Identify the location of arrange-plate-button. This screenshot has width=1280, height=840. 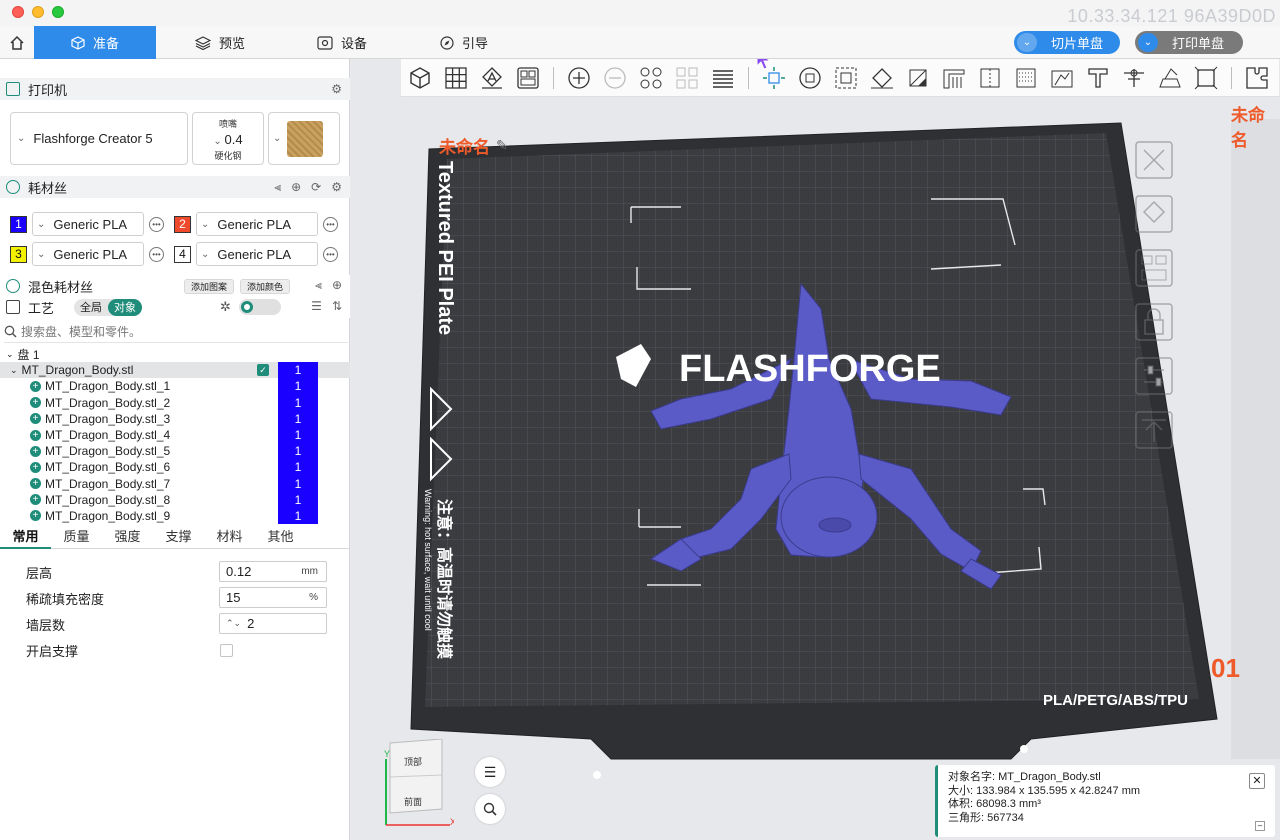
(1154, 268).